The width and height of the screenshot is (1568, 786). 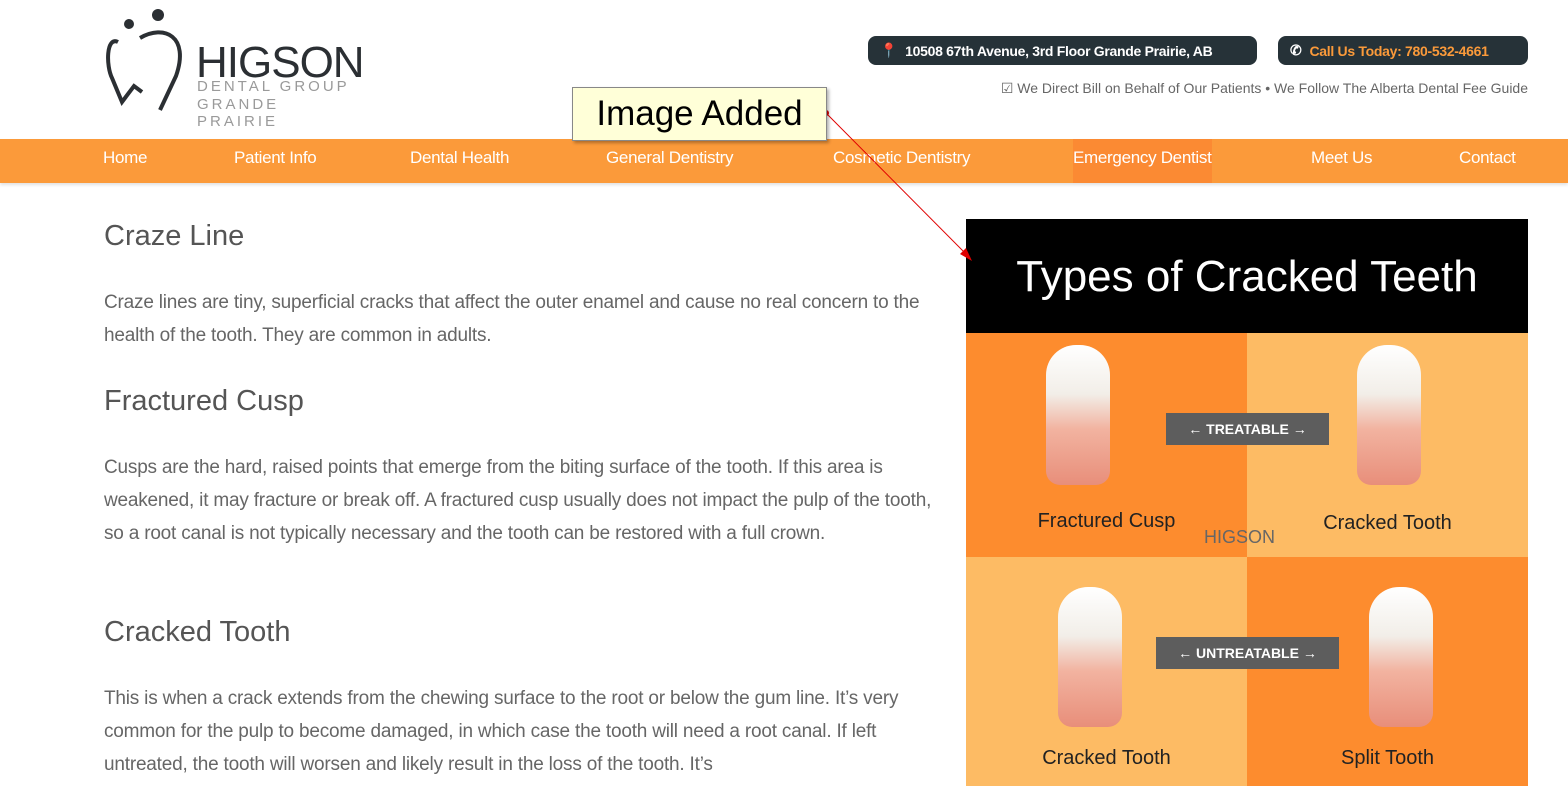 What do you see at coordinates (1387, 758) in the screenshot?
I see `tooth-label: Split Tooth` at bounding box center [1387, 758].